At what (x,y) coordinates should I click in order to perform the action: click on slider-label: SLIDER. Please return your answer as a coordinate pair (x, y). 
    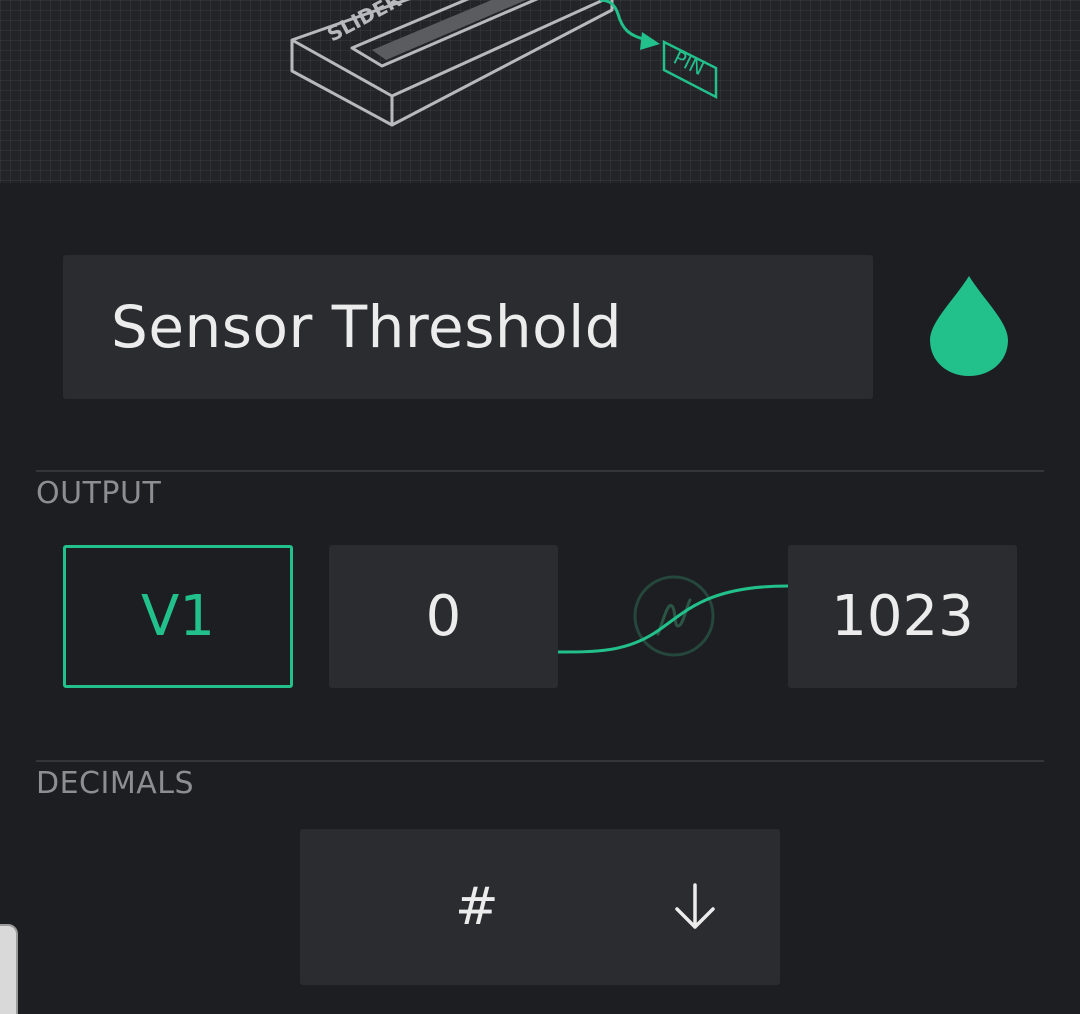
    Looking at the image, I should click on (364, 23).